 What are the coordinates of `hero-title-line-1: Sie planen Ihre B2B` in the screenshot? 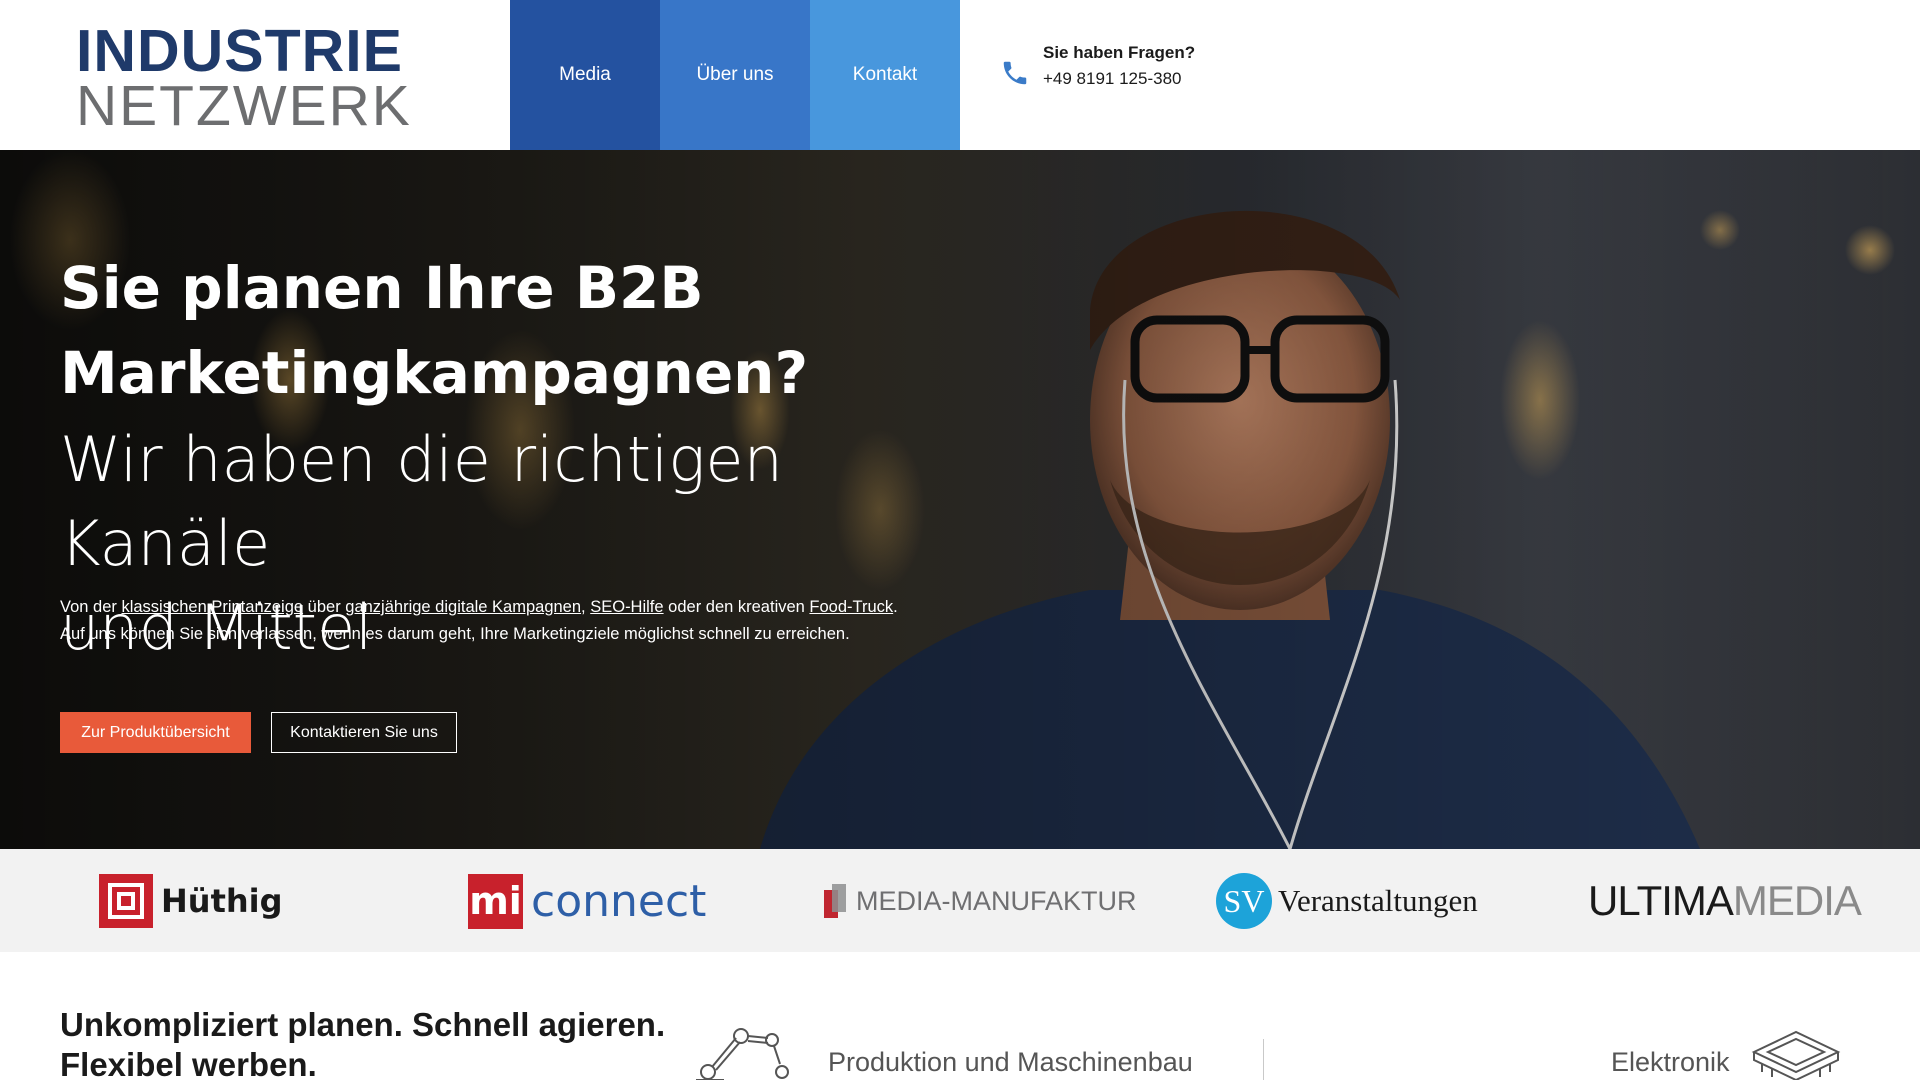 It's located at (382, 288).